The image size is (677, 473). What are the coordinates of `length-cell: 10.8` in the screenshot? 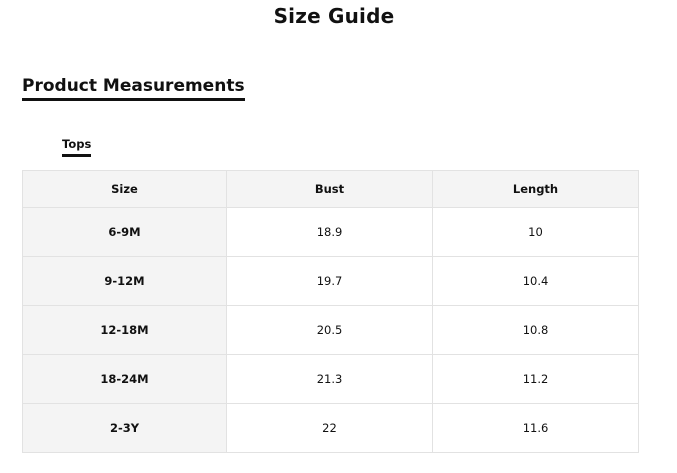 It's located at (535, 330).